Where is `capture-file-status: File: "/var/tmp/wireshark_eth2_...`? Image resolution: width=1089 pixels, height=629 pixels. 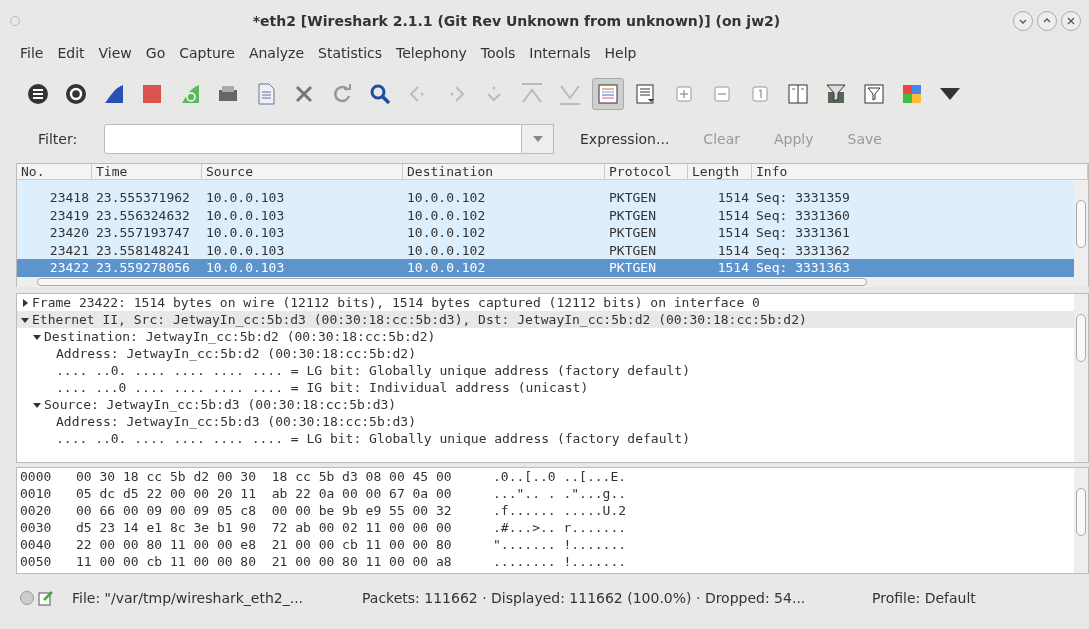
capture-file-status: File: "/var/tmp/wireshark_eth2_... is located at coordinates (188, 598).